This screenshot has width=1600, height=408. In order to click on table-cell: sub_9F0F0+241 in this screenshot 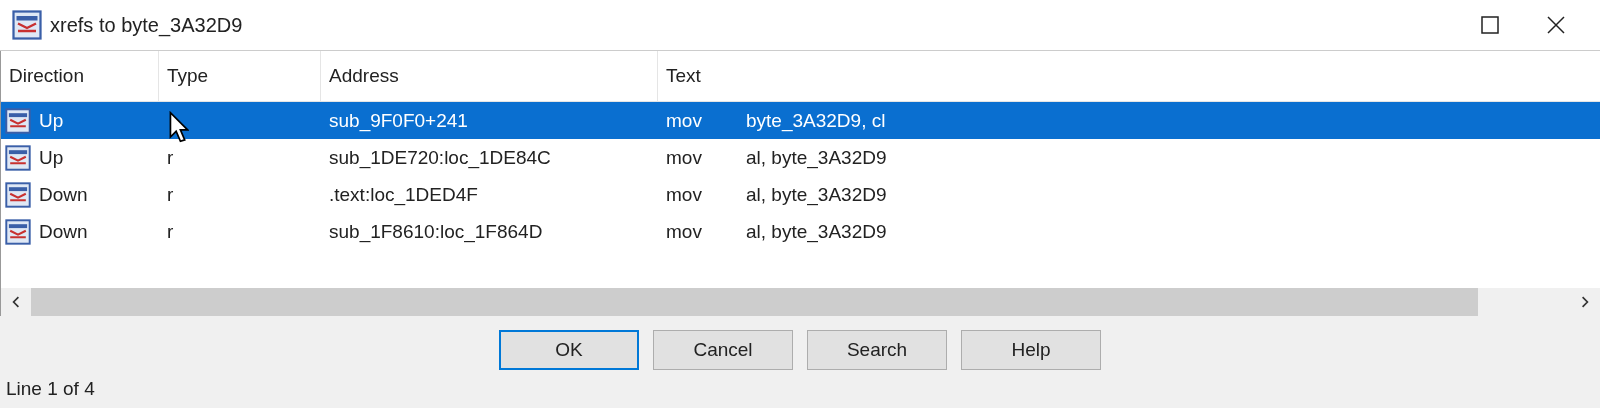, I will do `click(398, 120)`.